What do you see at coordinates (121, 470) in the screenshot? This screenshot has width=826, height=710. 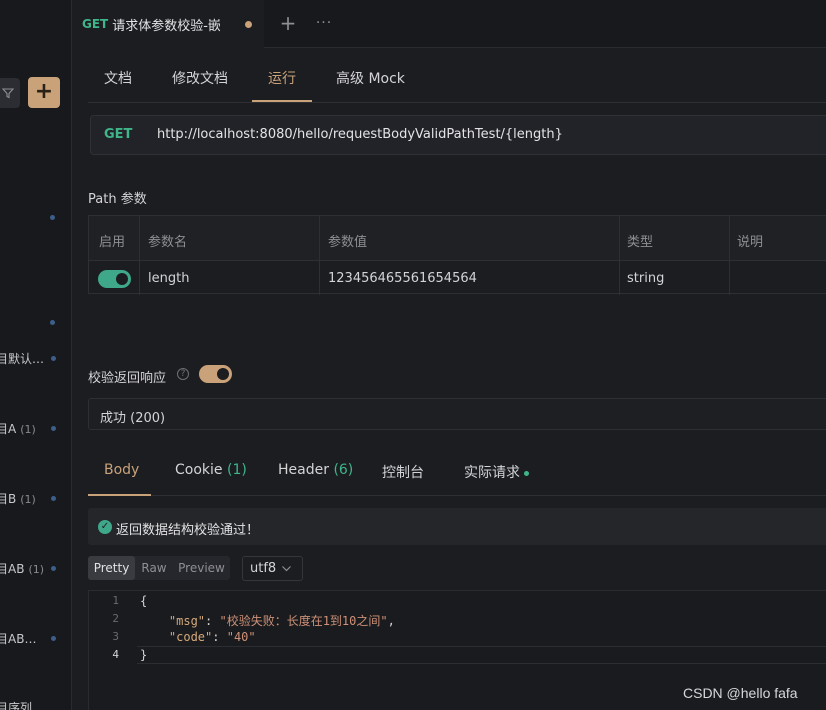 I see `tab-body: Body` at bounding box center [121, 470].